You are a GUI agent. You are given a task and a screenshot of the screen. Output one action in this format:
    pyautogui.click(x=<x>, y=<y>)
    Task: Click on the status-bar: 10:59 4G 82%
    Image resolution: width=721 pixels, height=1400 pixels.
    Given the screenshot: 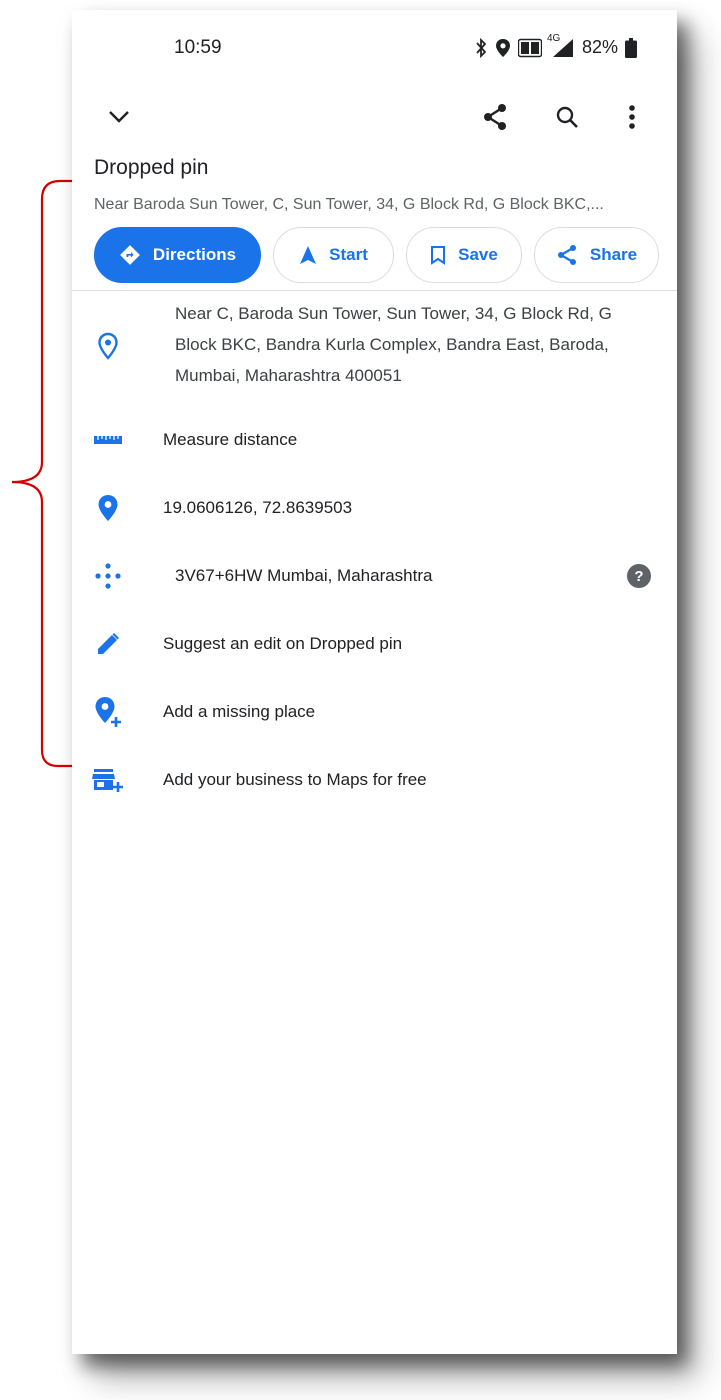 What is the action you would take?
    pyautogui.click(x=374, y=46)
    